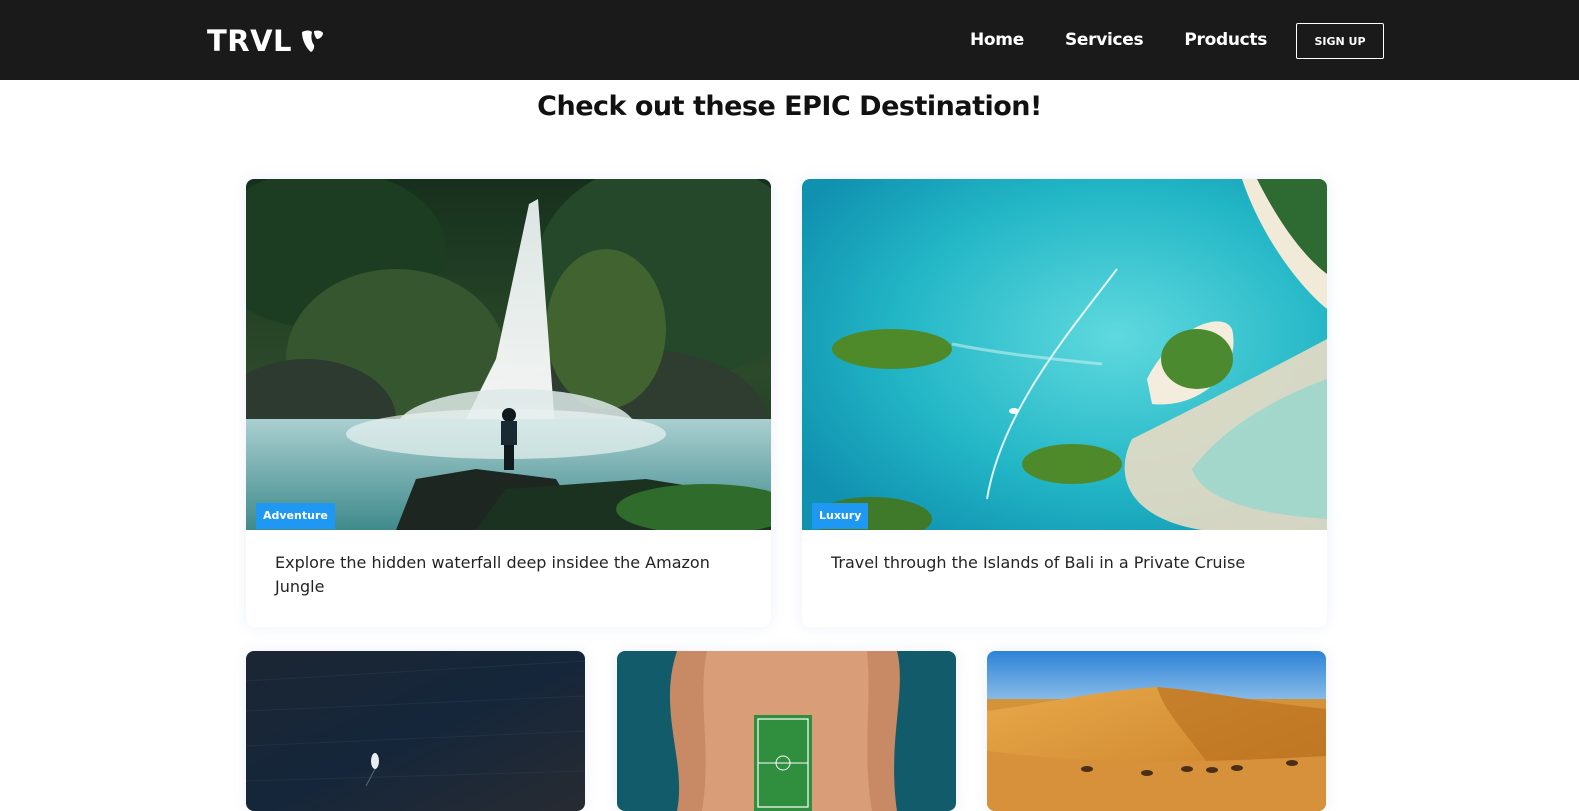  I want to click on destination-card-island-field, so click(786, 731).